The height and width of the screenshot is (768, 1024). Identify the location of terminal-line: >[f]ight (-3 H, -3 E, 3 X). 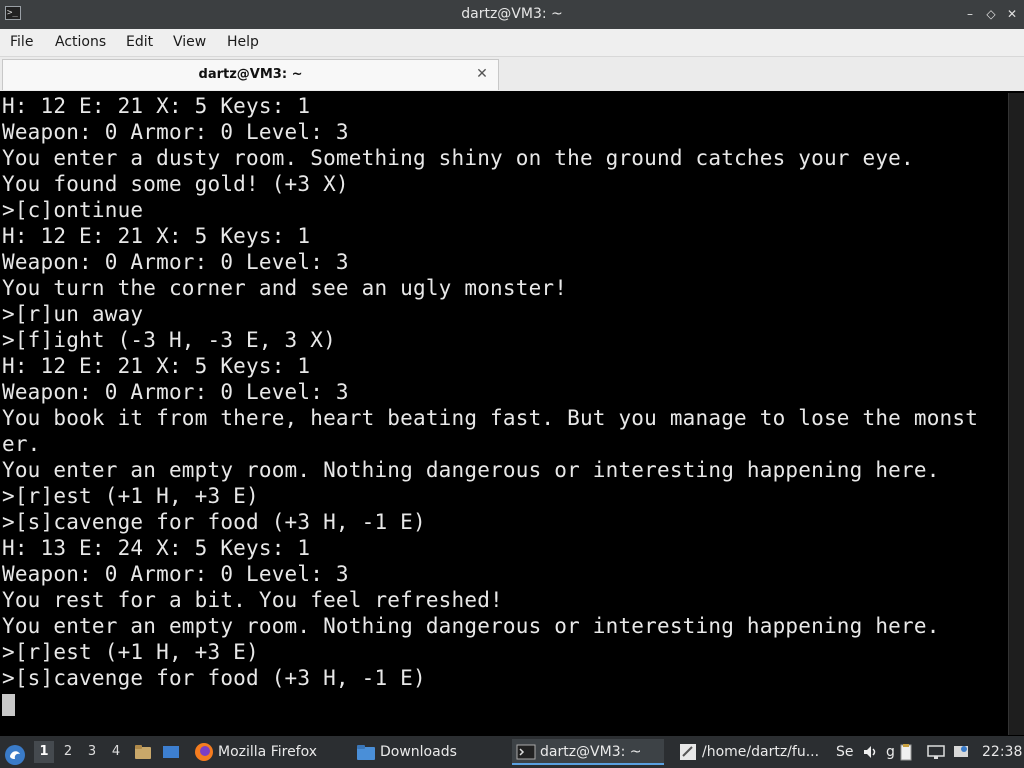
(169, 340).